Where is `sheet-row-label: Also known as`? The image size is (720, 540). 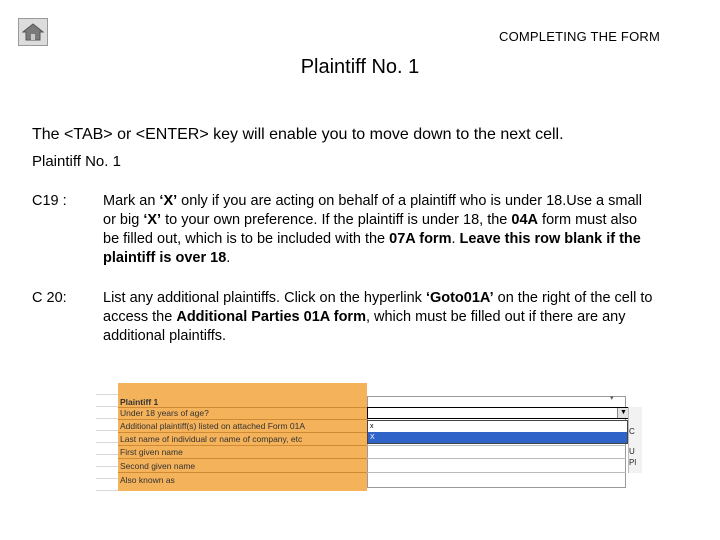
sheet-row-label: Also known as is located at coordinates (147, 480).